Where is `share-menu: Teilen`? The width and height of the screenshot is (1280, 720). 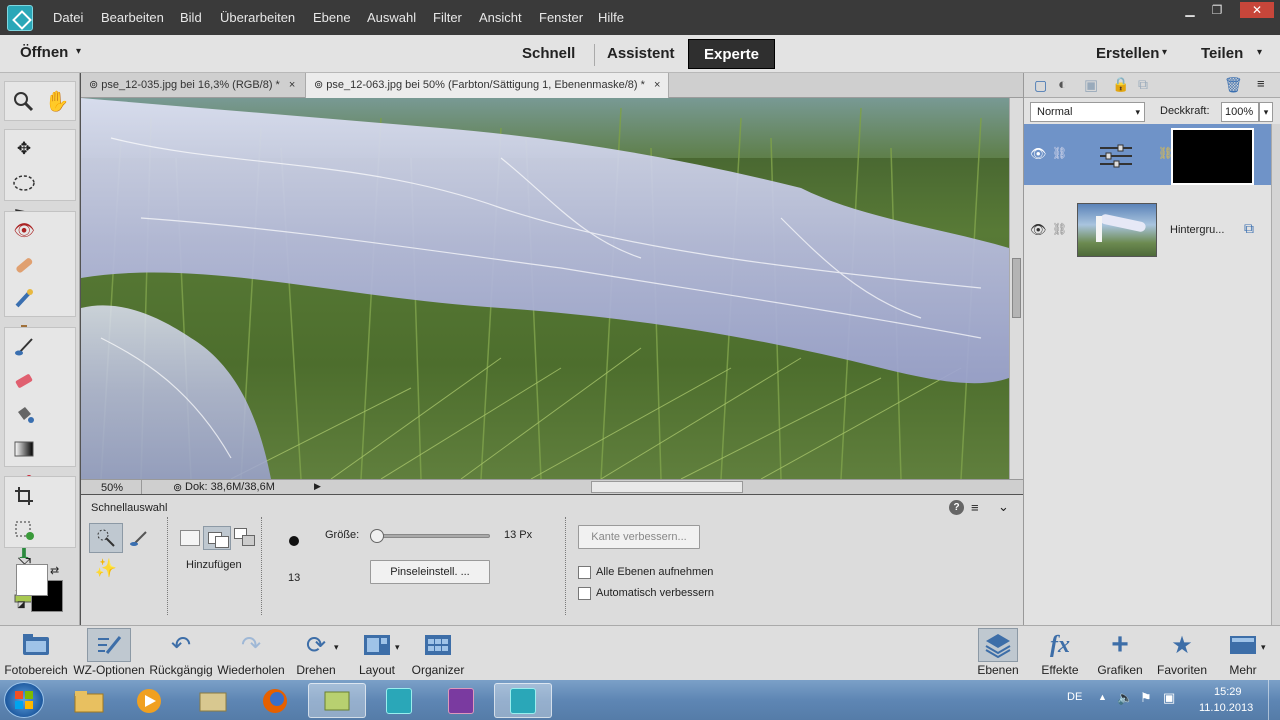 share-menu: Teilen is located at coordinates (1222, 53).